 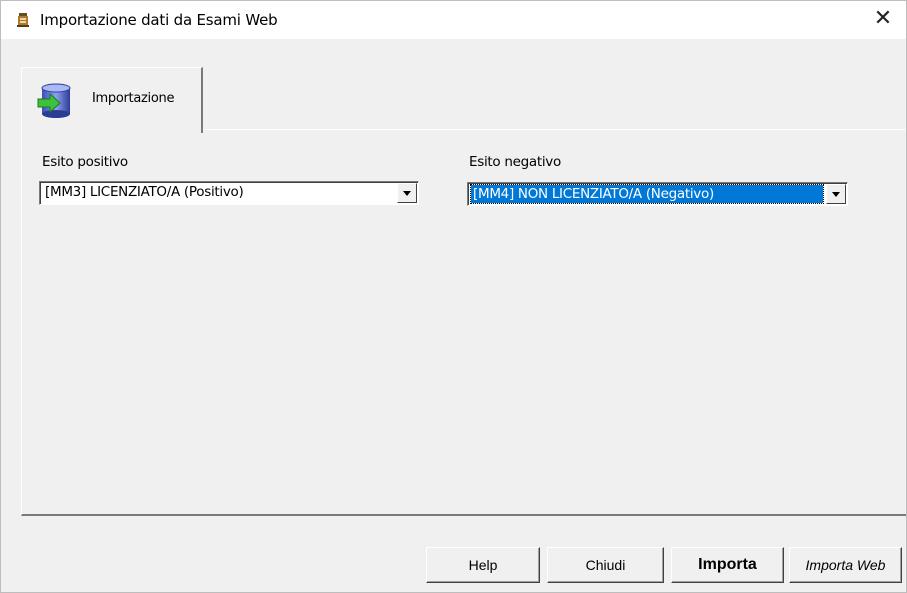 I want to click on import-button: Importa, so click(x=727, y=565).